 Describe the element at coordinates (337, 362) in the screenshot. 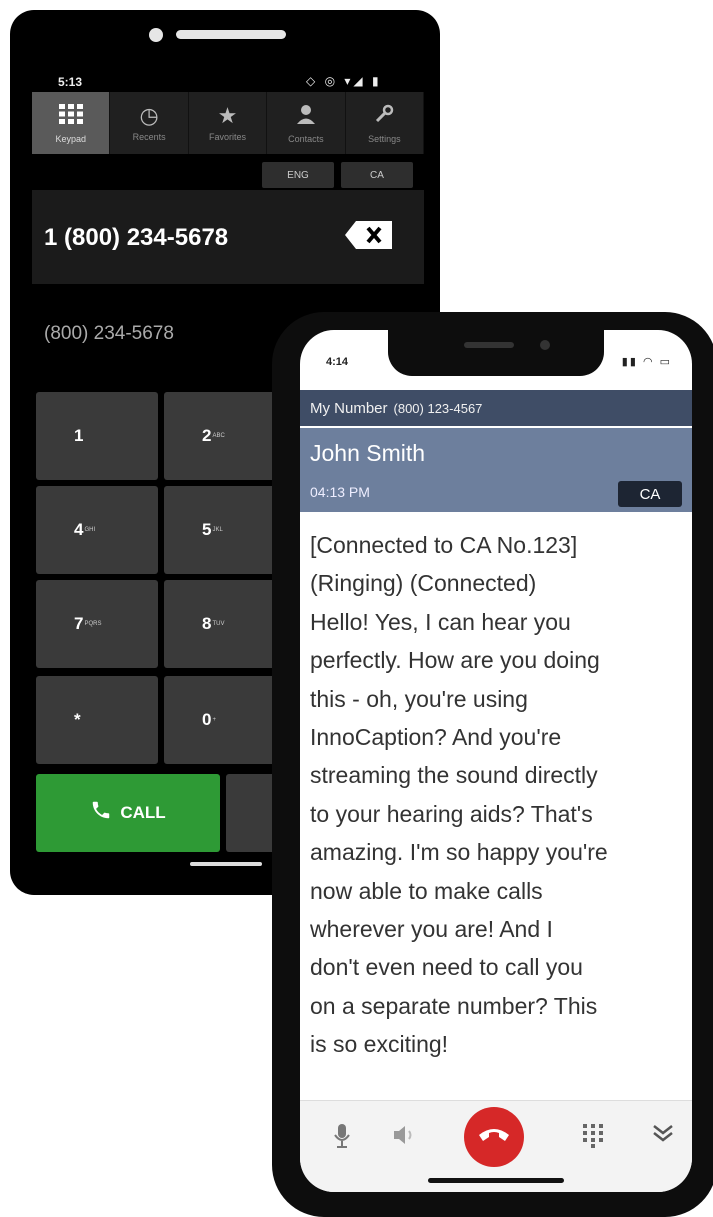

I see `iphone-status-time: 4:14` at that location.